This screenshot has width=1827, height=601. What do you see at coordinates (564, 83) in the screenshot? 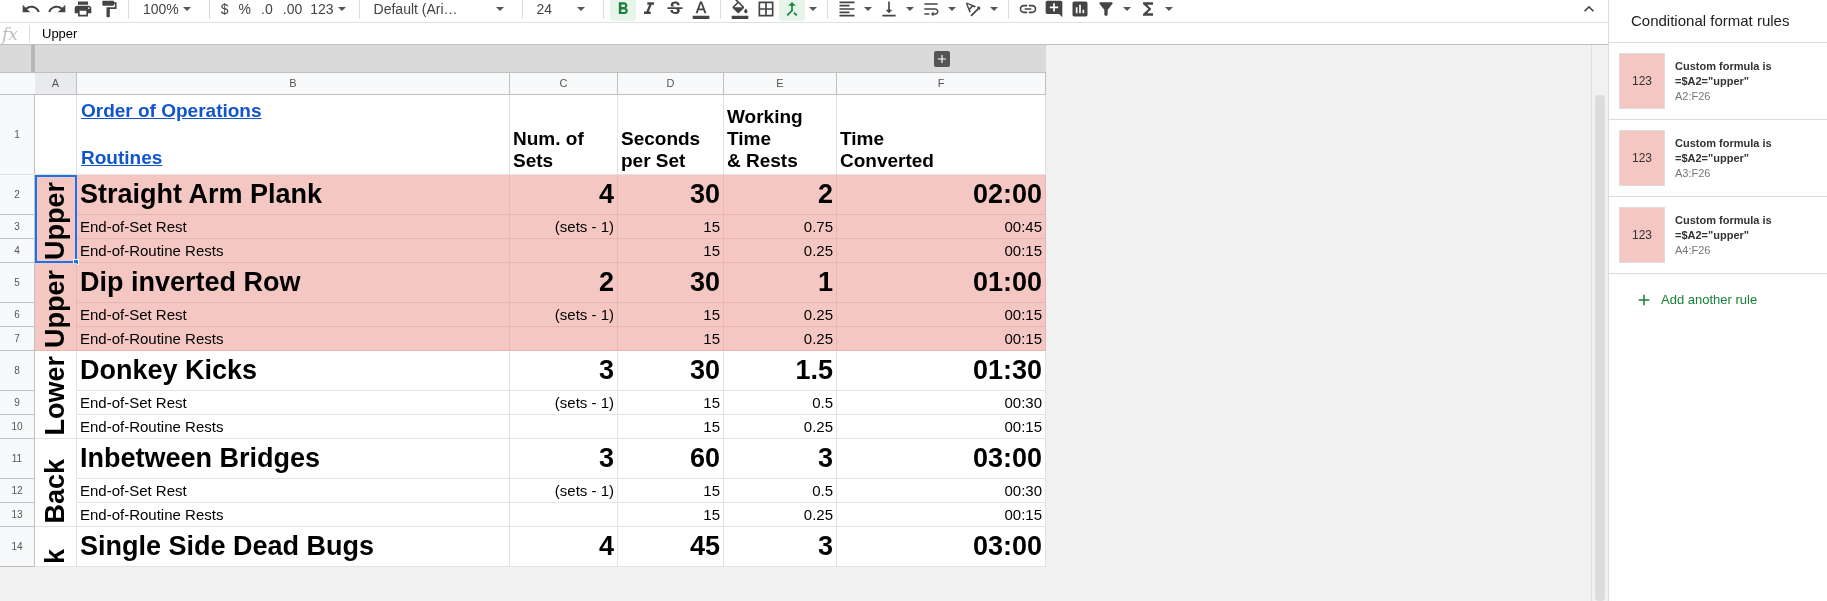
I see `column-header: C` at bounding box center [564, 83].